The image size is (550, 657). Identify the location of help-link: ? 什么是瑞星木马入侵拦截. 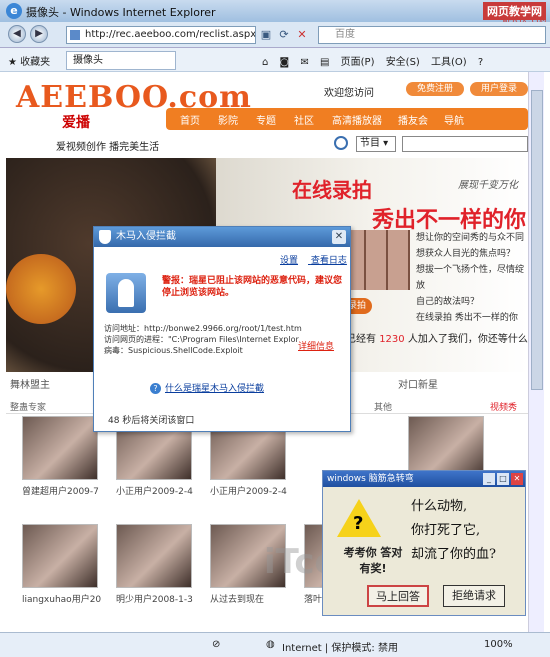
(207, 387).